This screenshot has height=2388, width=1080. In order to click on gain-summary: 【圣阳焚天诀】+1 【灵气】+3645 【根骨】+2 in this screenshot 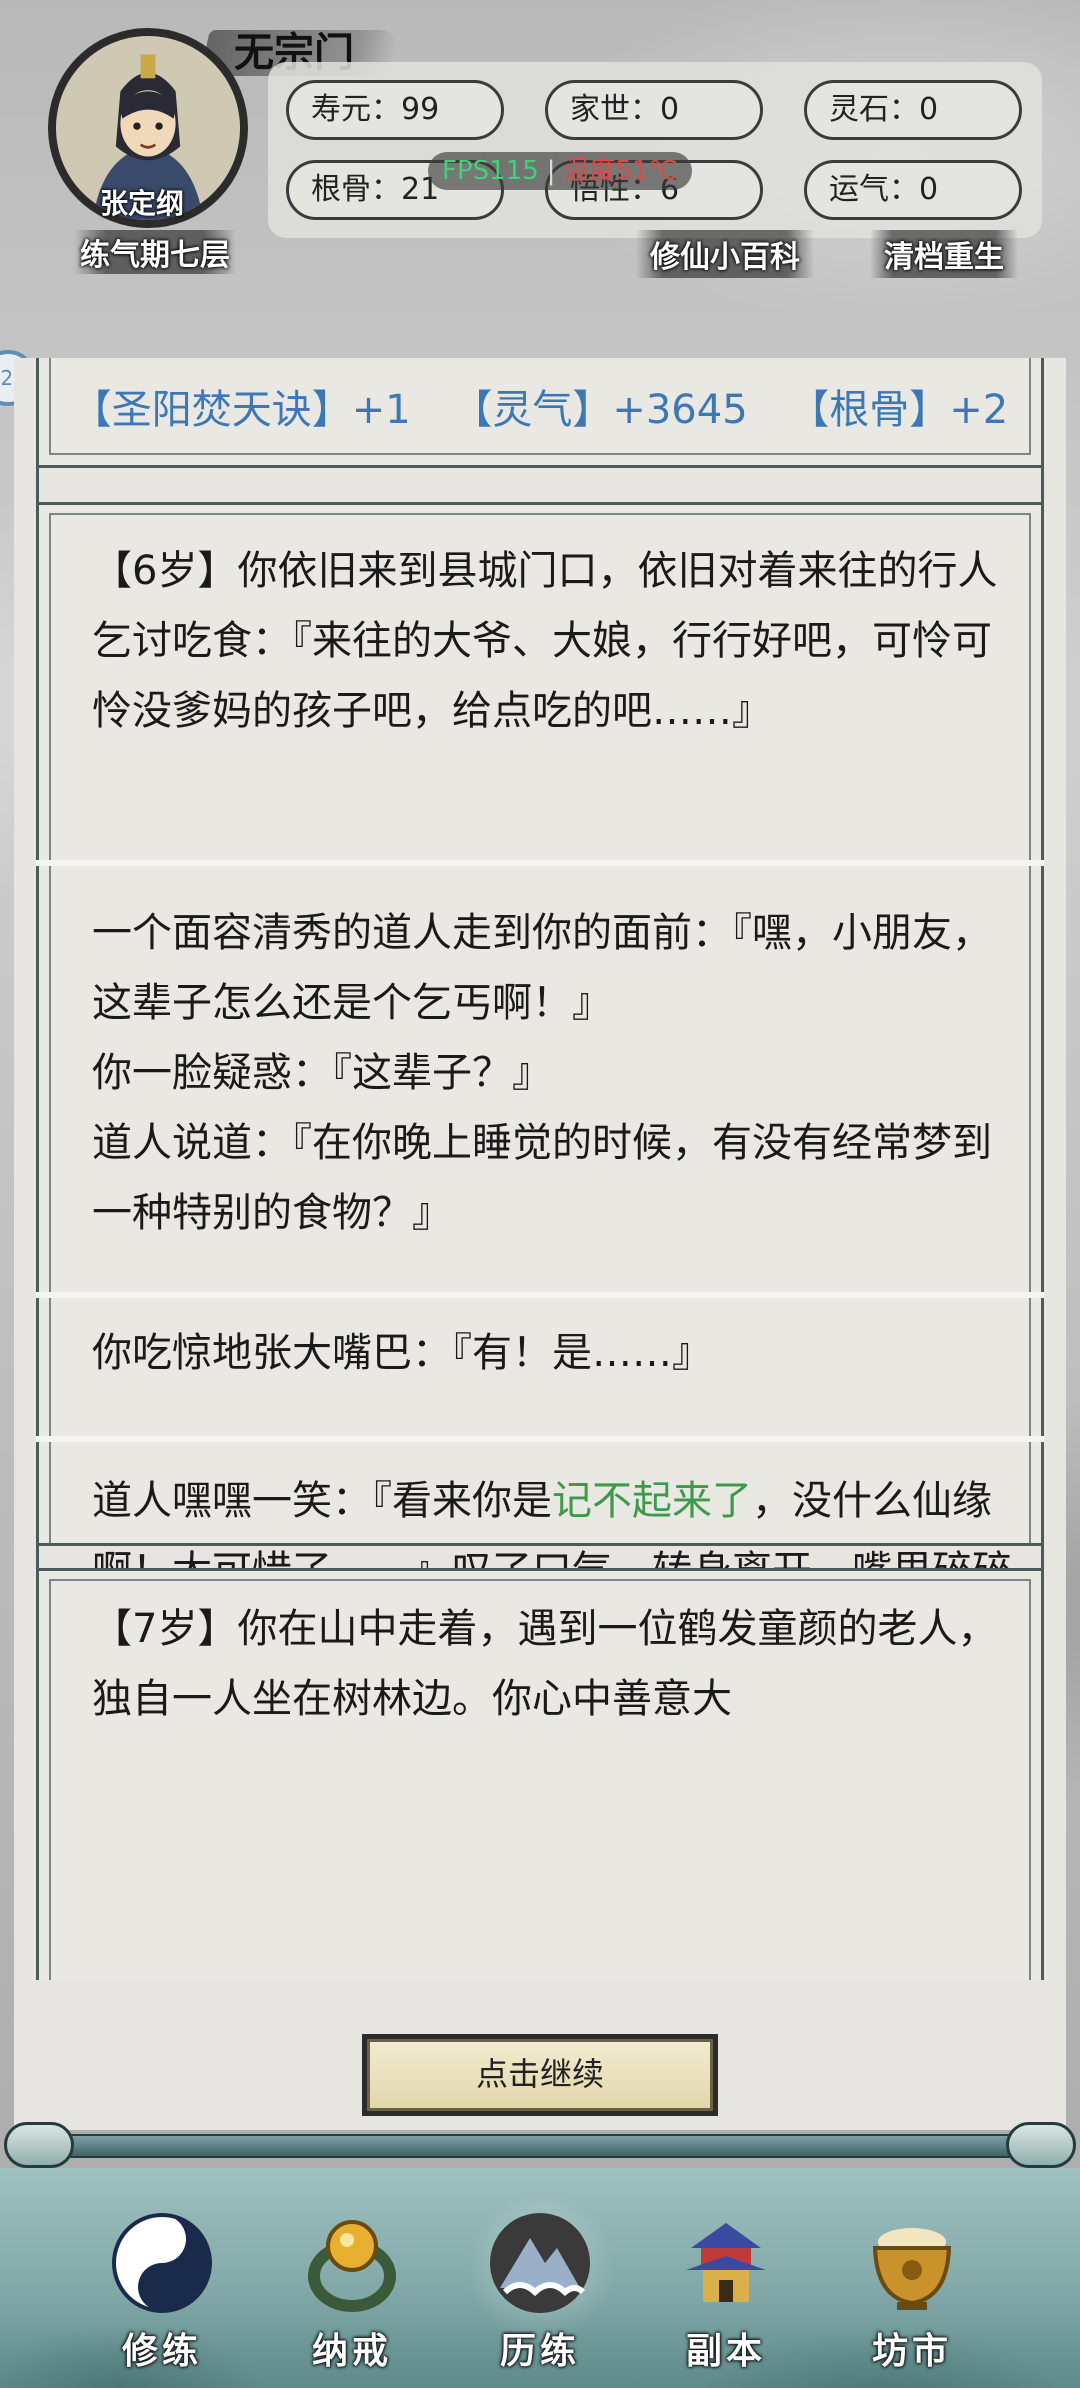, I will do `click(540, 413)`.